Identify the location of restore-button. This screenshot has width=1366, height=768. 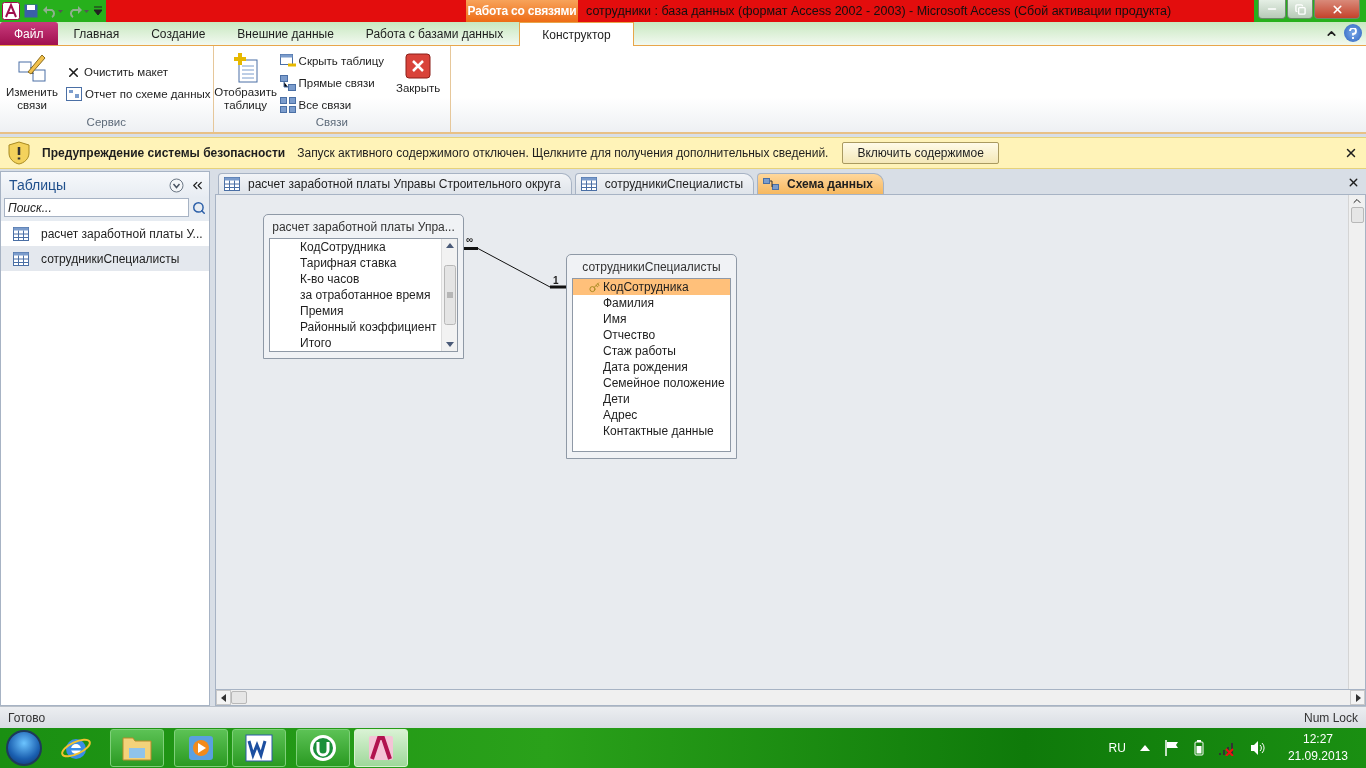
(1300, 9).